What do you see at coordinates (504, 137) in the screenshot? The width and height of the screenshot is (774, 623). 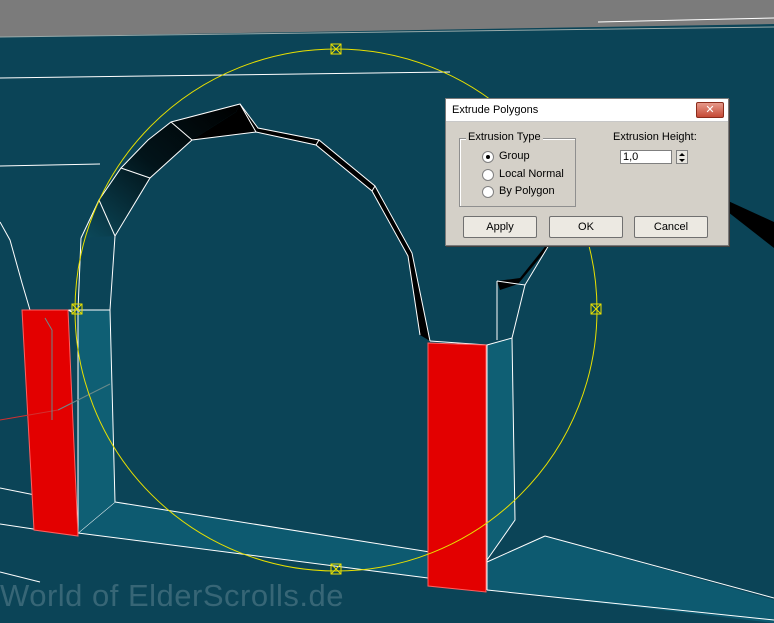 I see `extrusion-type-label: Extrusion Type` at bounding box center [504, 137].